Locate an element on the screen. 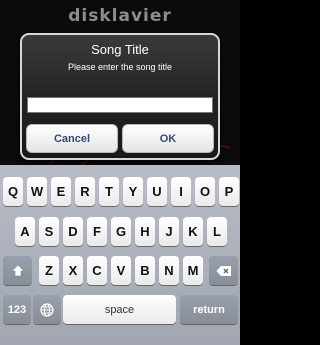 Image resolution: width=320 pixels, height=345 pixels. key-b: B is located at coordinates (145, 270).